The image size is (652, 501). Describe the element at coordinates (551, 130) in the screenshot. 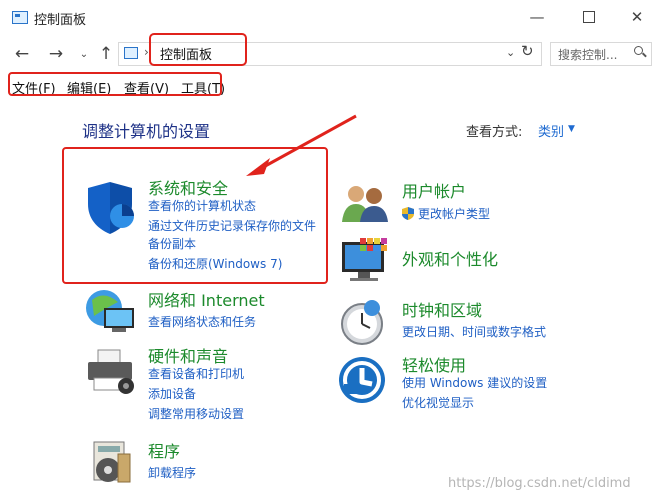

I see `view-by-dropdown: 类别` at that location.